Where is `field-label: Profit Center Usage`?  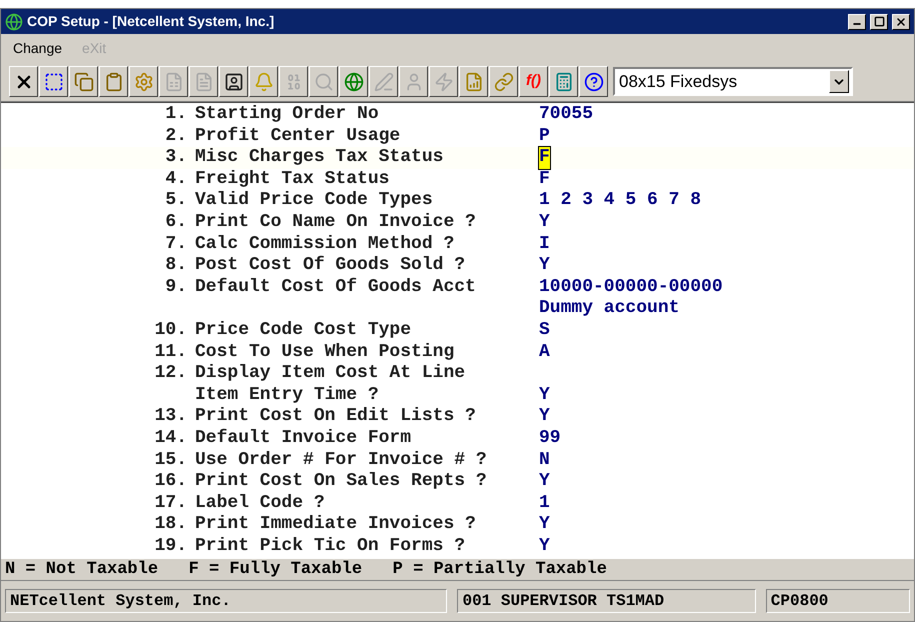
field-label: Profit Center Usage is located at coordinates (297, 136).